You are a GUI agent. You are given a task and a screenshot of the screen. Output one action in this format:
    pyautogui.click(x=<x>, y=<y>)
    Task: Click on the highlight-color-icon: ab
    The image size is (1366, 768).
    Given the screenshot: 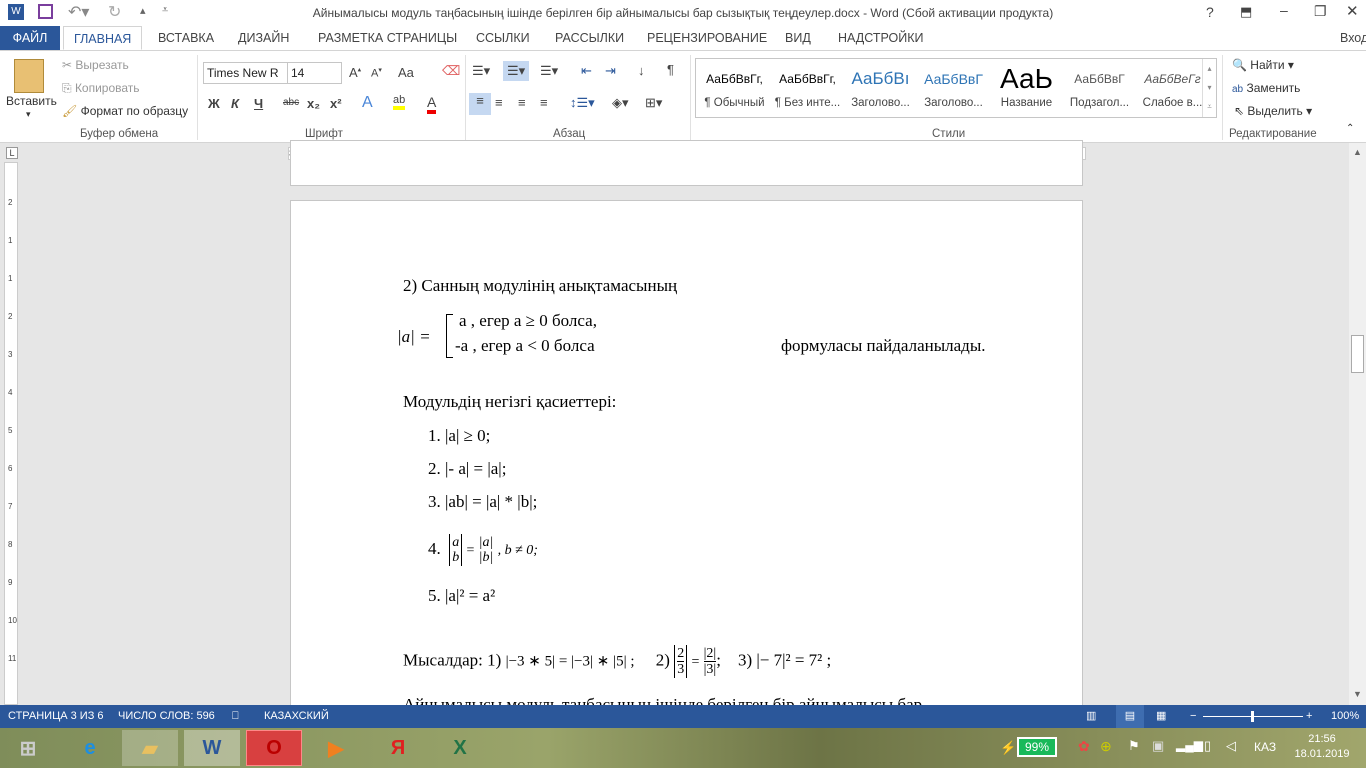 What is the action you would take?
    pyautogui.click(x=399, y=102)
    